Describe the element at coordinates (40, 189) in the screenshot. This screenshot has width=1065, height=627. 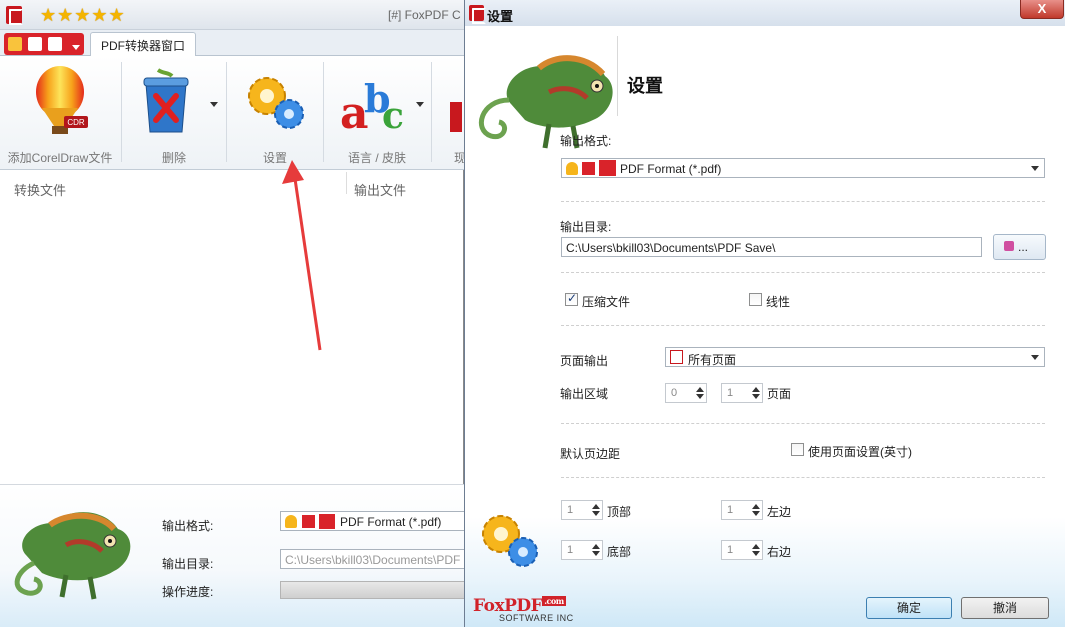
I see `column-convert-files: 转换文件` at that location.